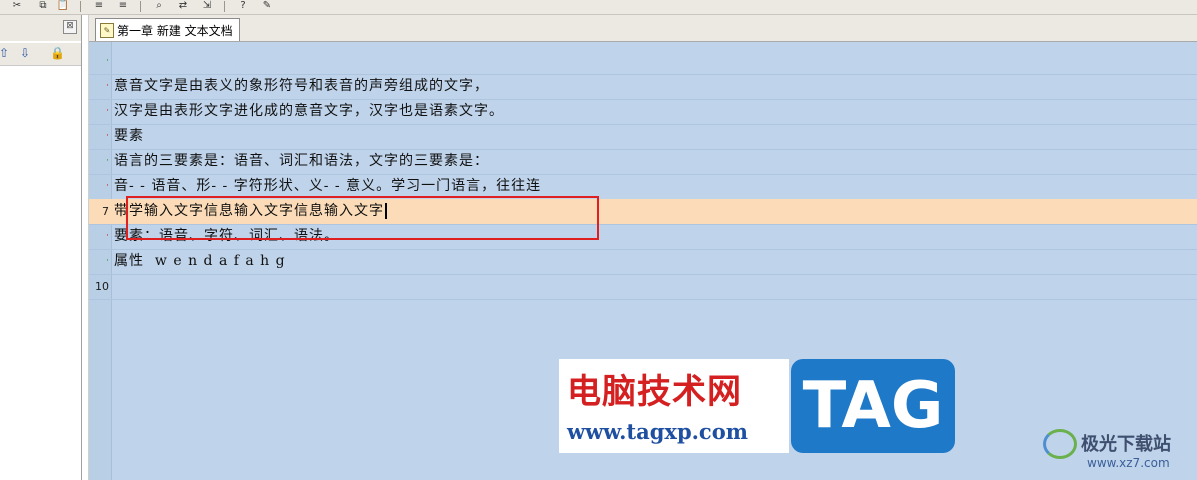 Image resolution: width=1197 pixels, height=480 pixels. What do you see at coordinates (207, 6) in the screenshot?
I see `find-next-icon: ⇲` at bounding box center [207, 6].